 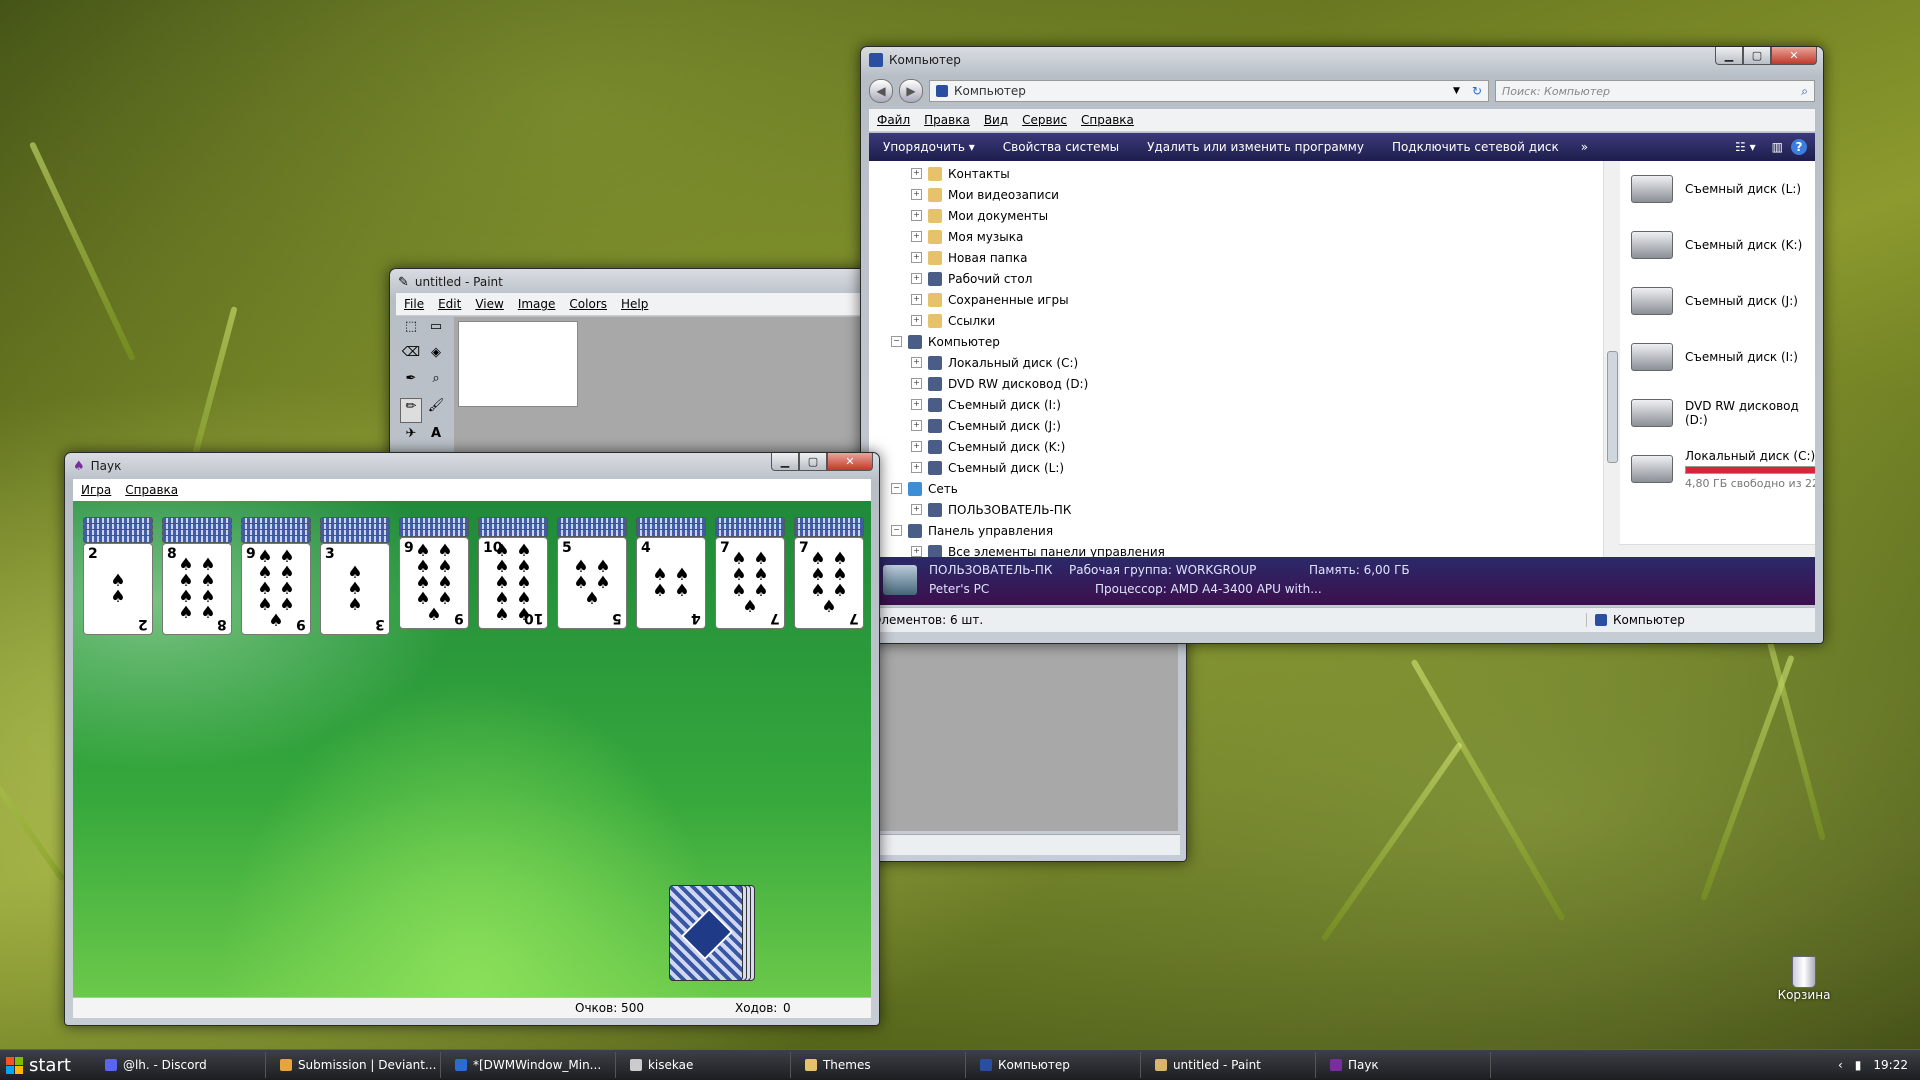 What do you see at coordinates (929, 147) in the screenshot?
I see `organize-button: Упорядочить ▾` at bounding box center [929, 147].